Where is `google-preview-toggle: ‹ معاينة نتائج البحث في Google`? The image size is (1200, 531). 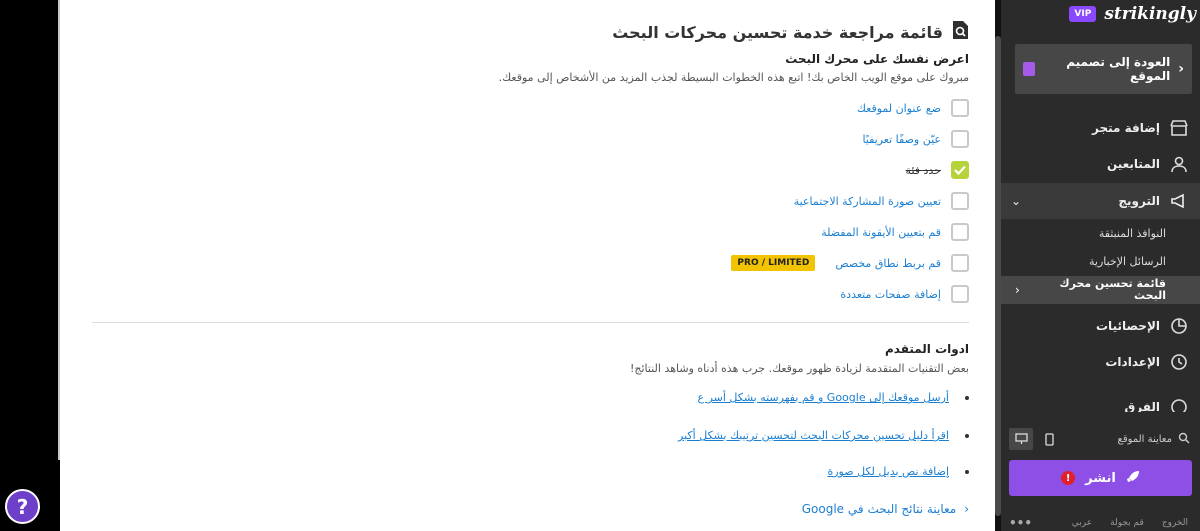 google-preview-toggle: ‹ معاينة نتائج البحث في Google is located at coordinates (885, 509).